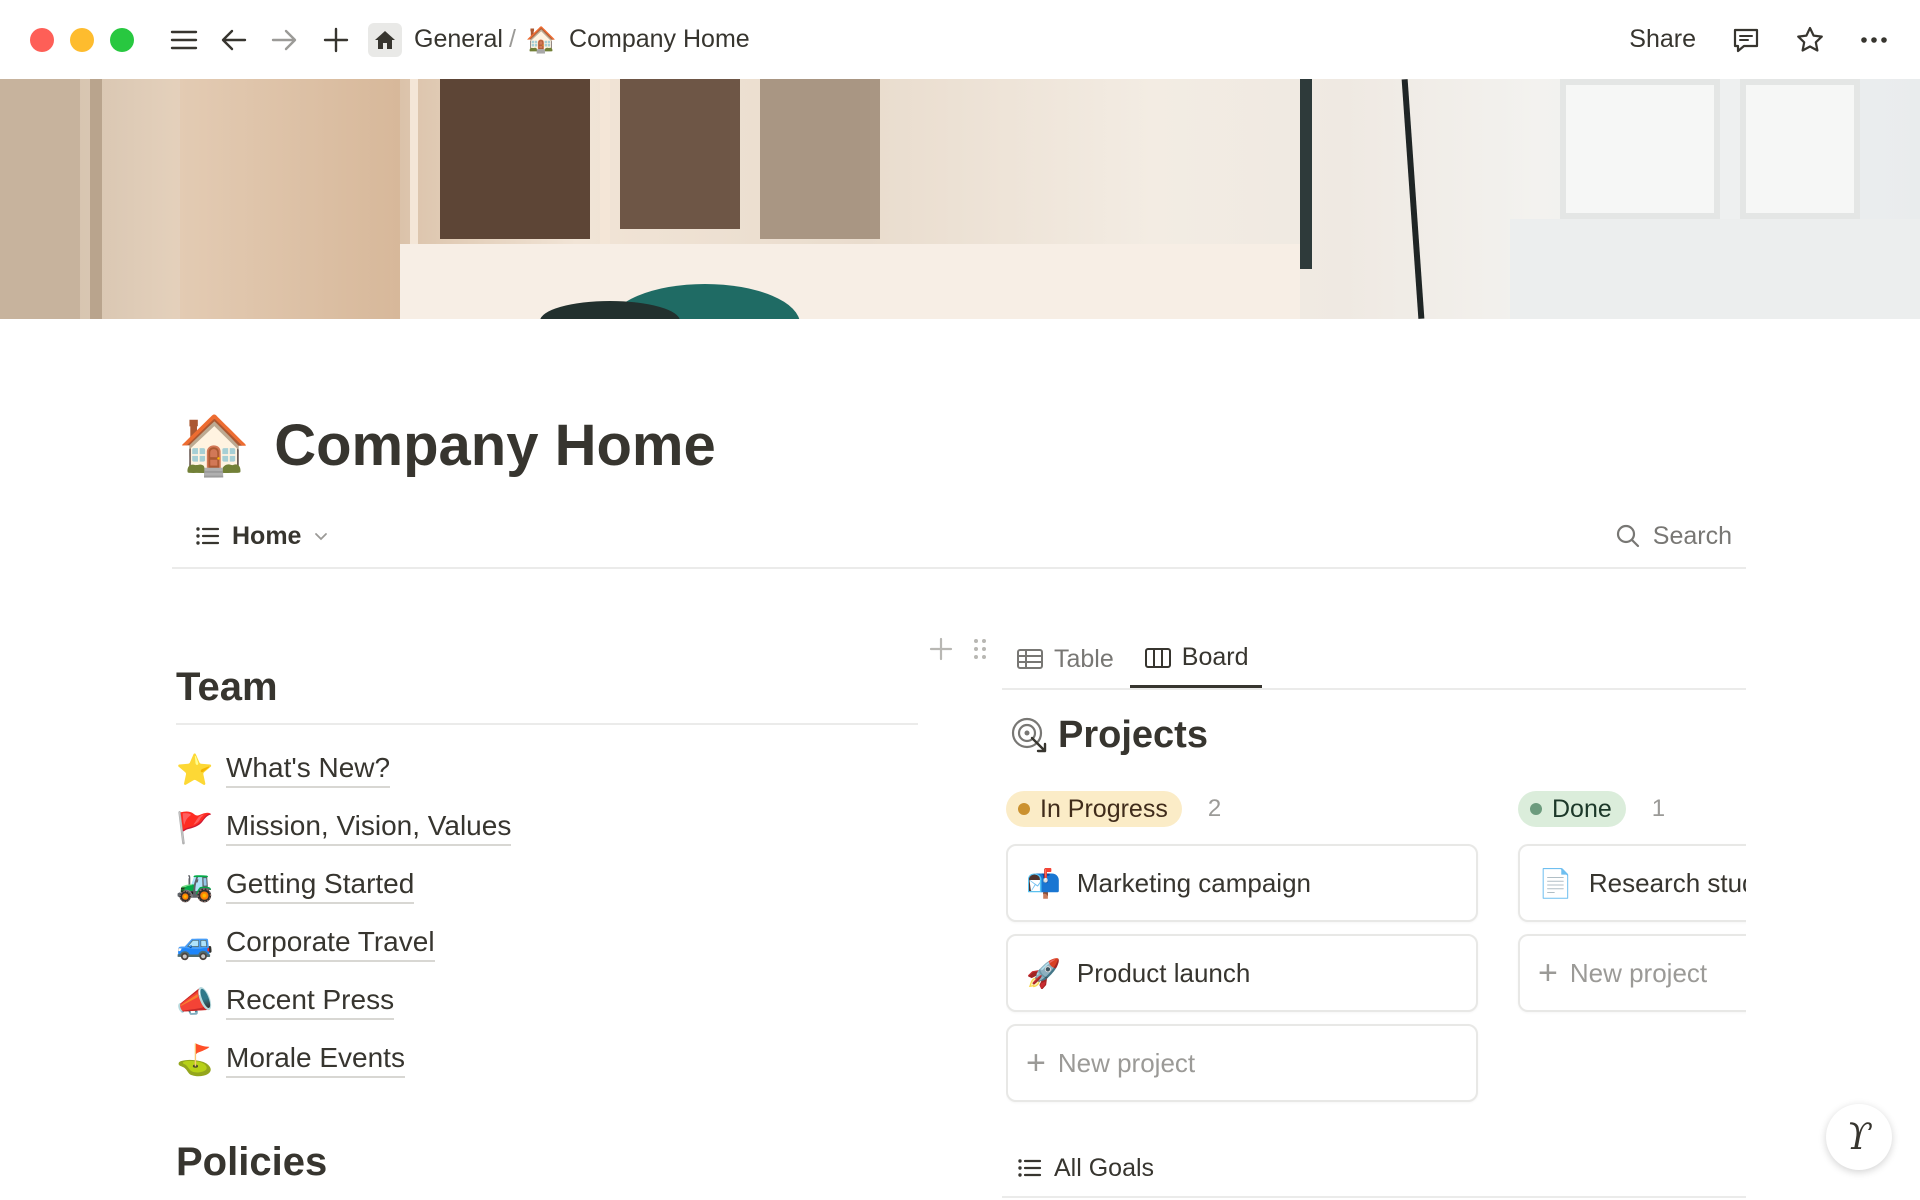  I want to click on page-emoji-icon: 🏠, so click(214, 445).